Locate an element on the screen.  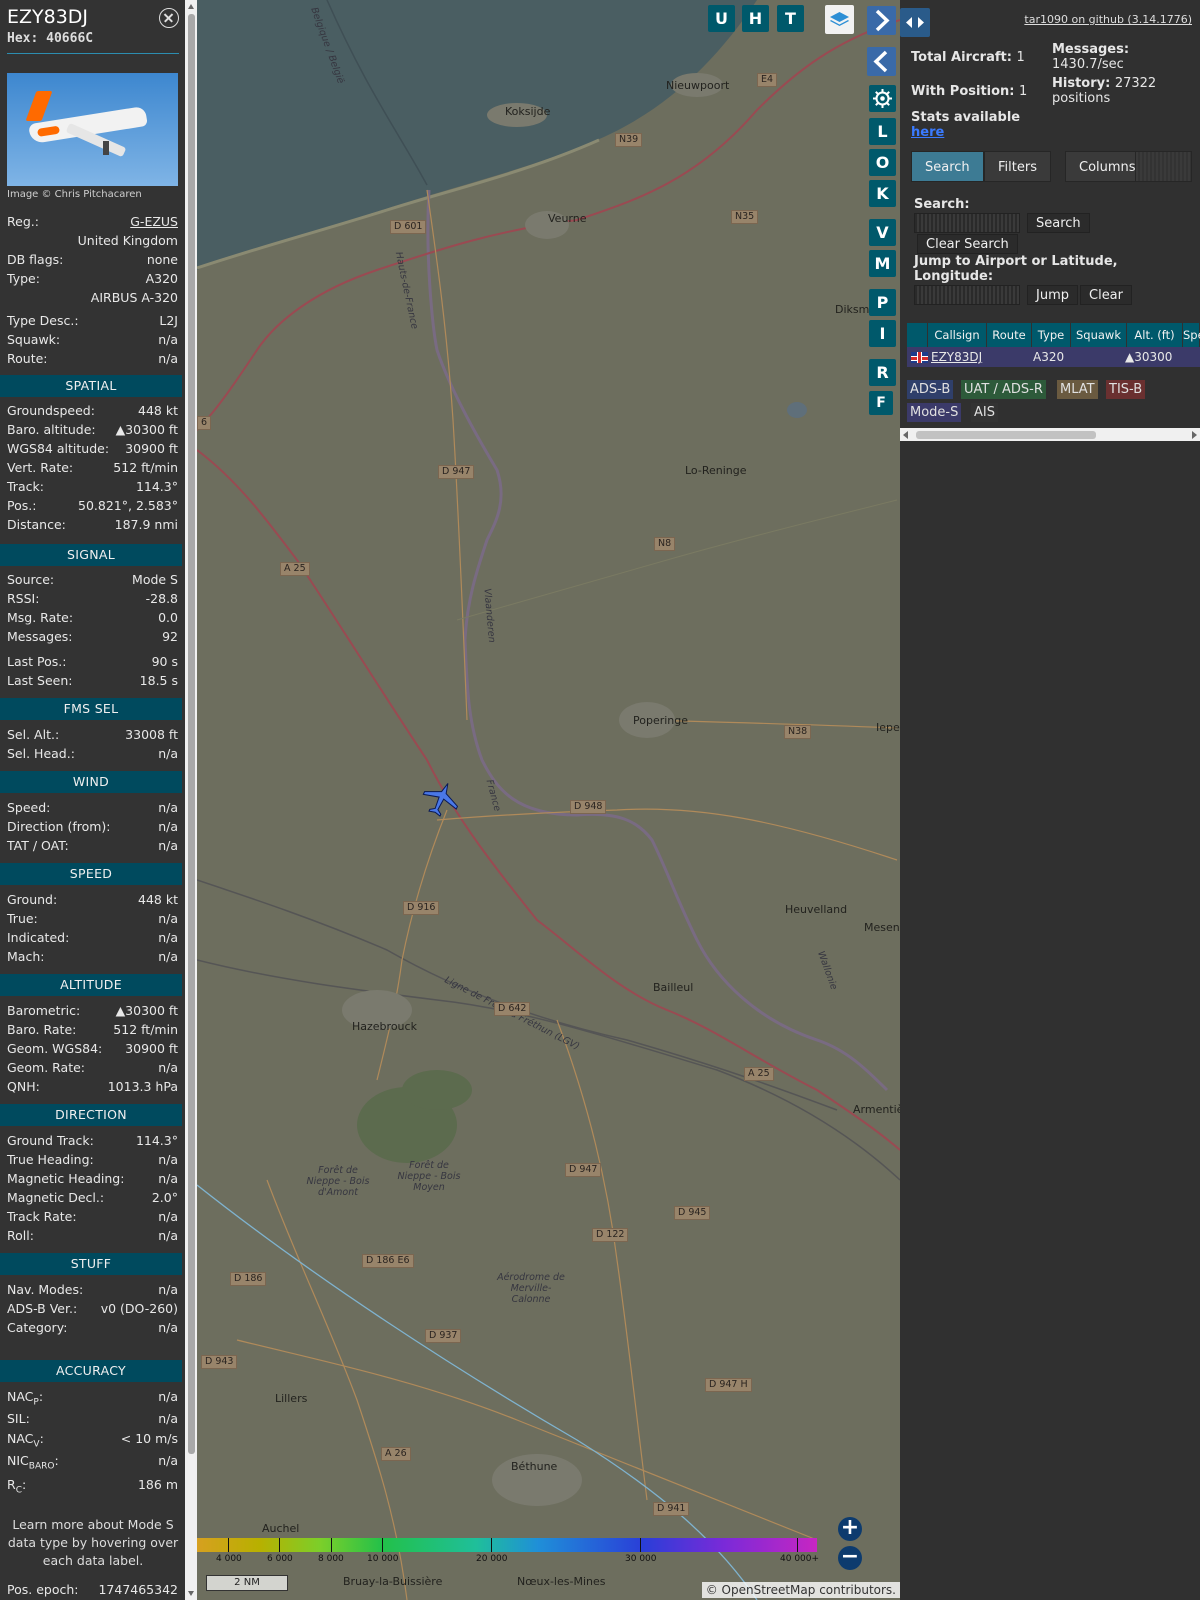
column-header-flag is located at coordinates (917, 335).